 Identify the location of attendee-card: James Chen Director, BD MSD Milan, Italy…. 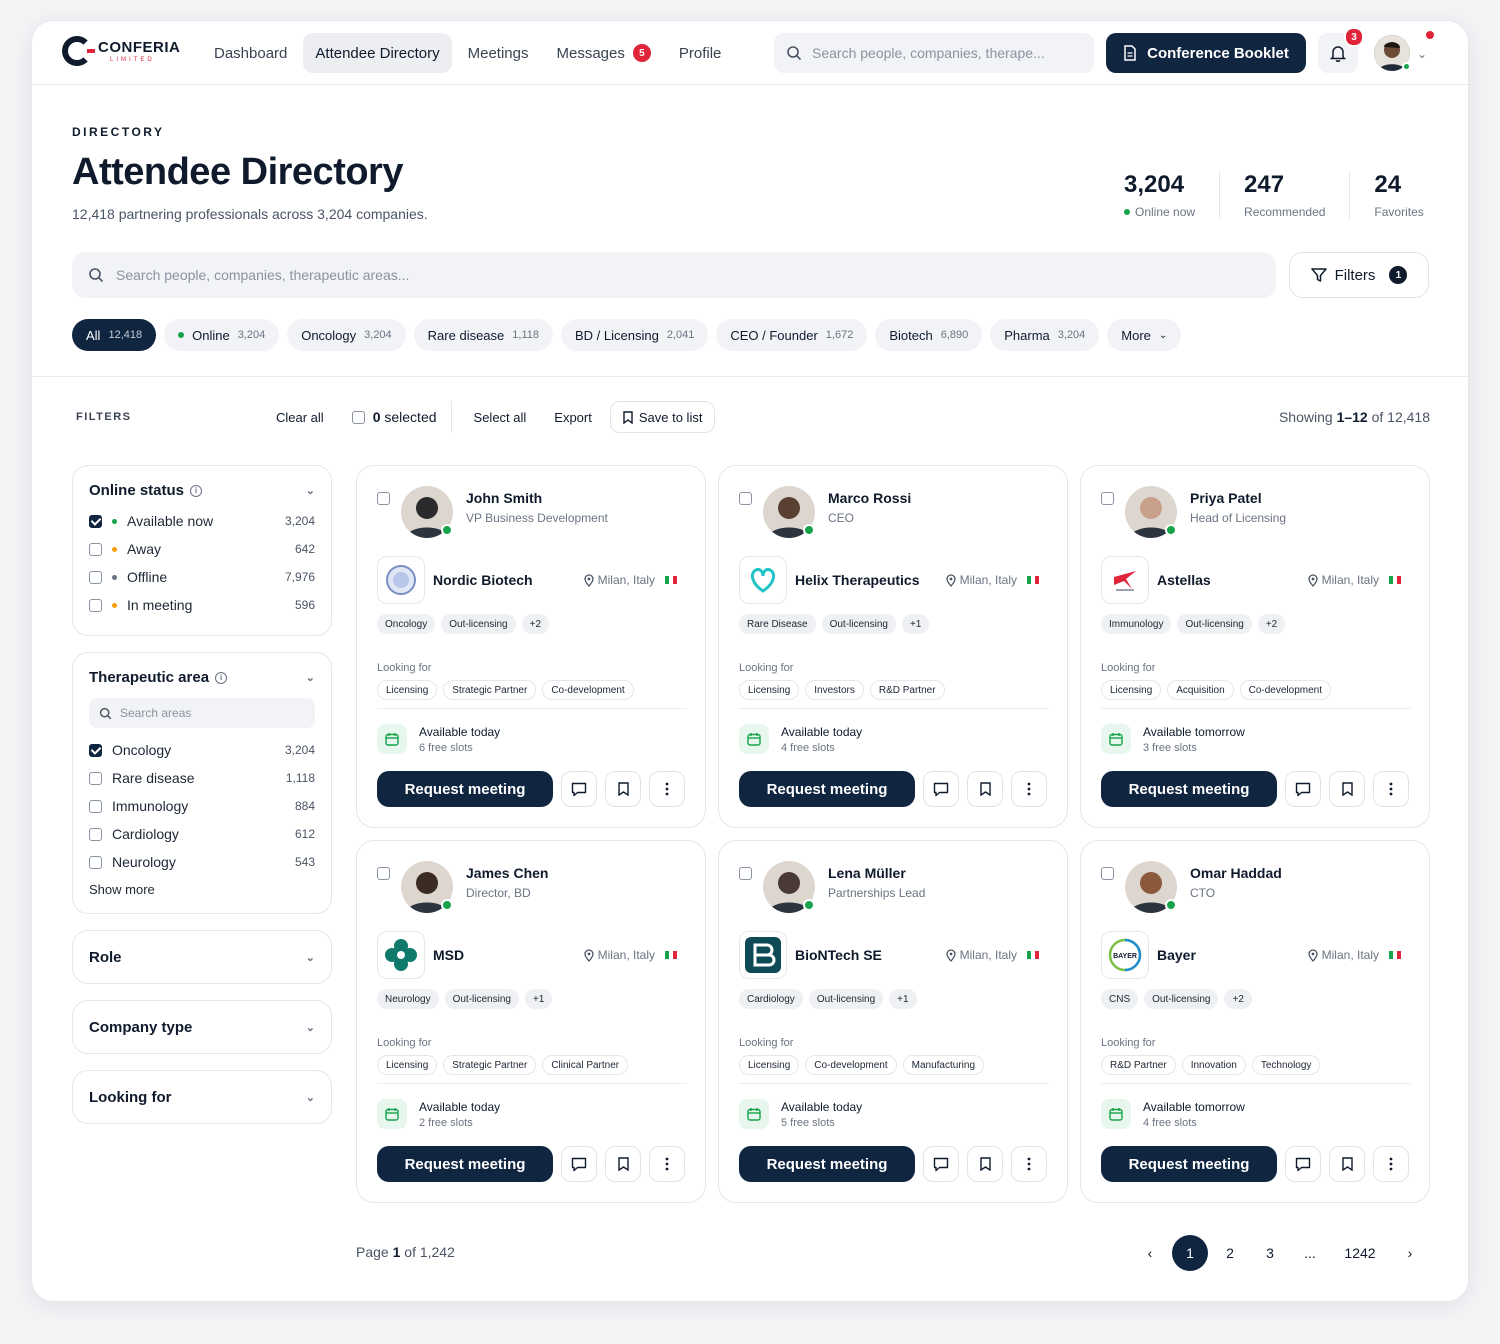
(531, 1021).